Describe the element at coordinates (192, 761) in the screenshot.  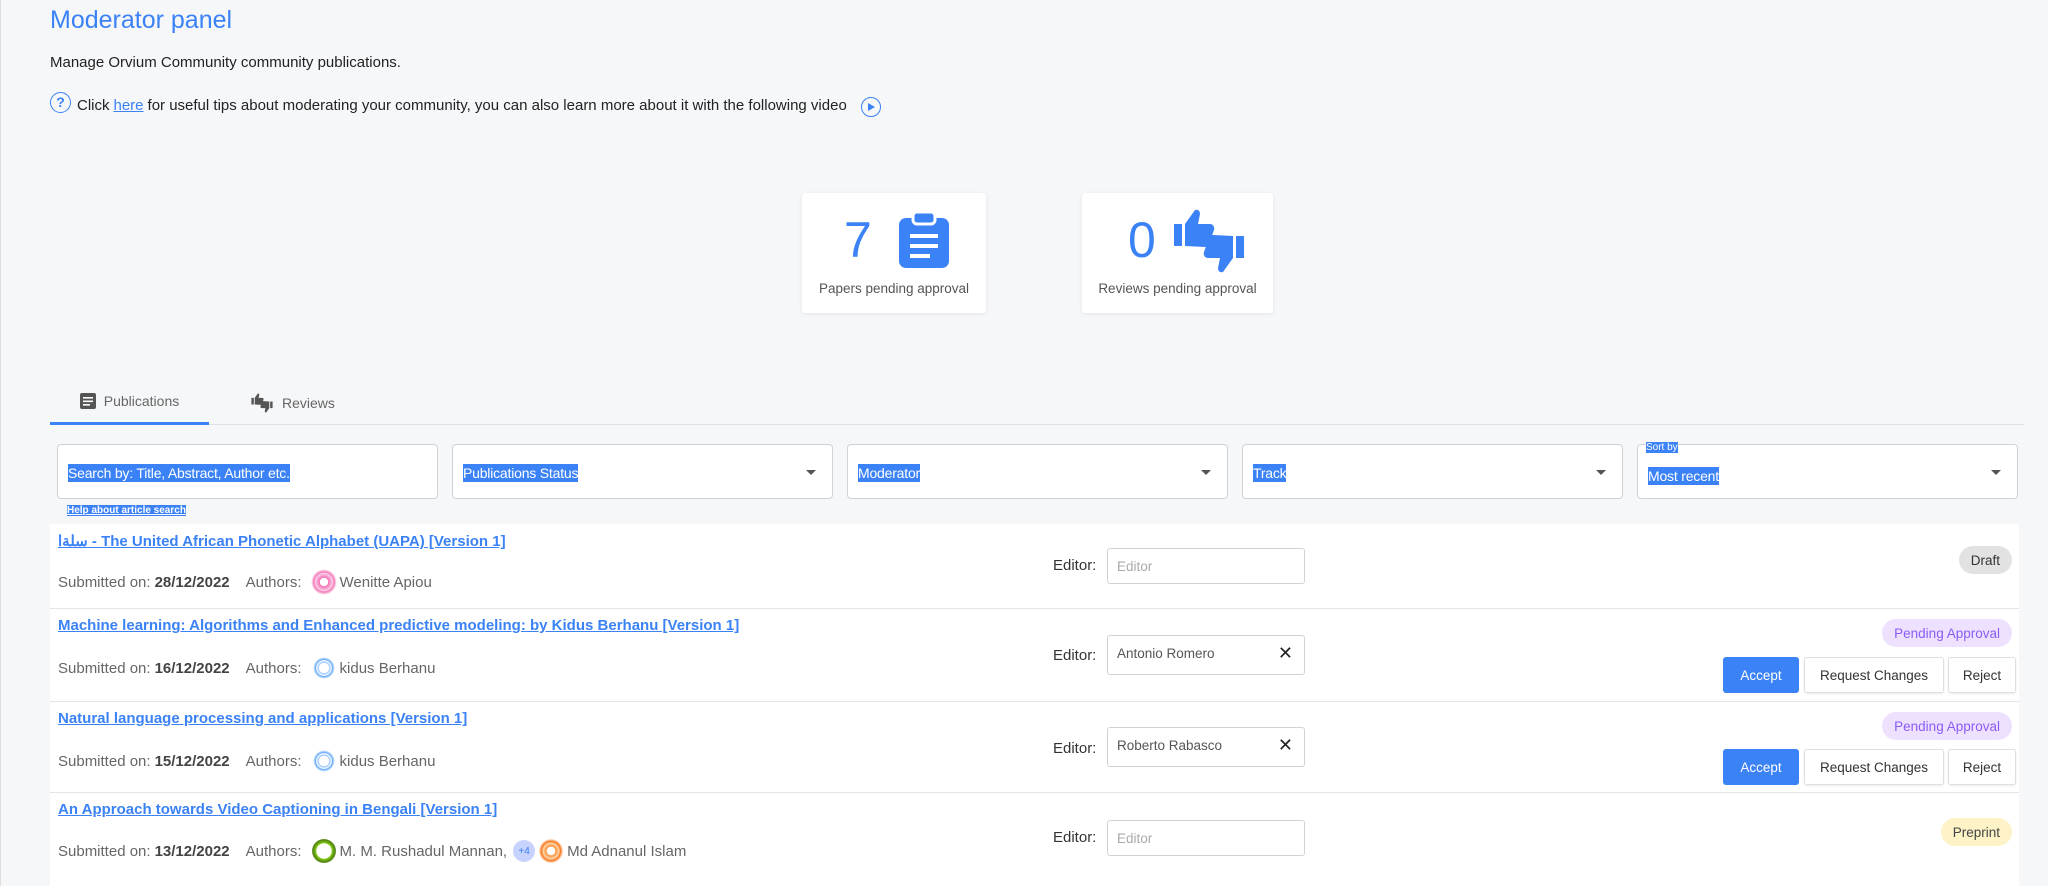
I see `submitted-date: 15/12/2022` at that location.